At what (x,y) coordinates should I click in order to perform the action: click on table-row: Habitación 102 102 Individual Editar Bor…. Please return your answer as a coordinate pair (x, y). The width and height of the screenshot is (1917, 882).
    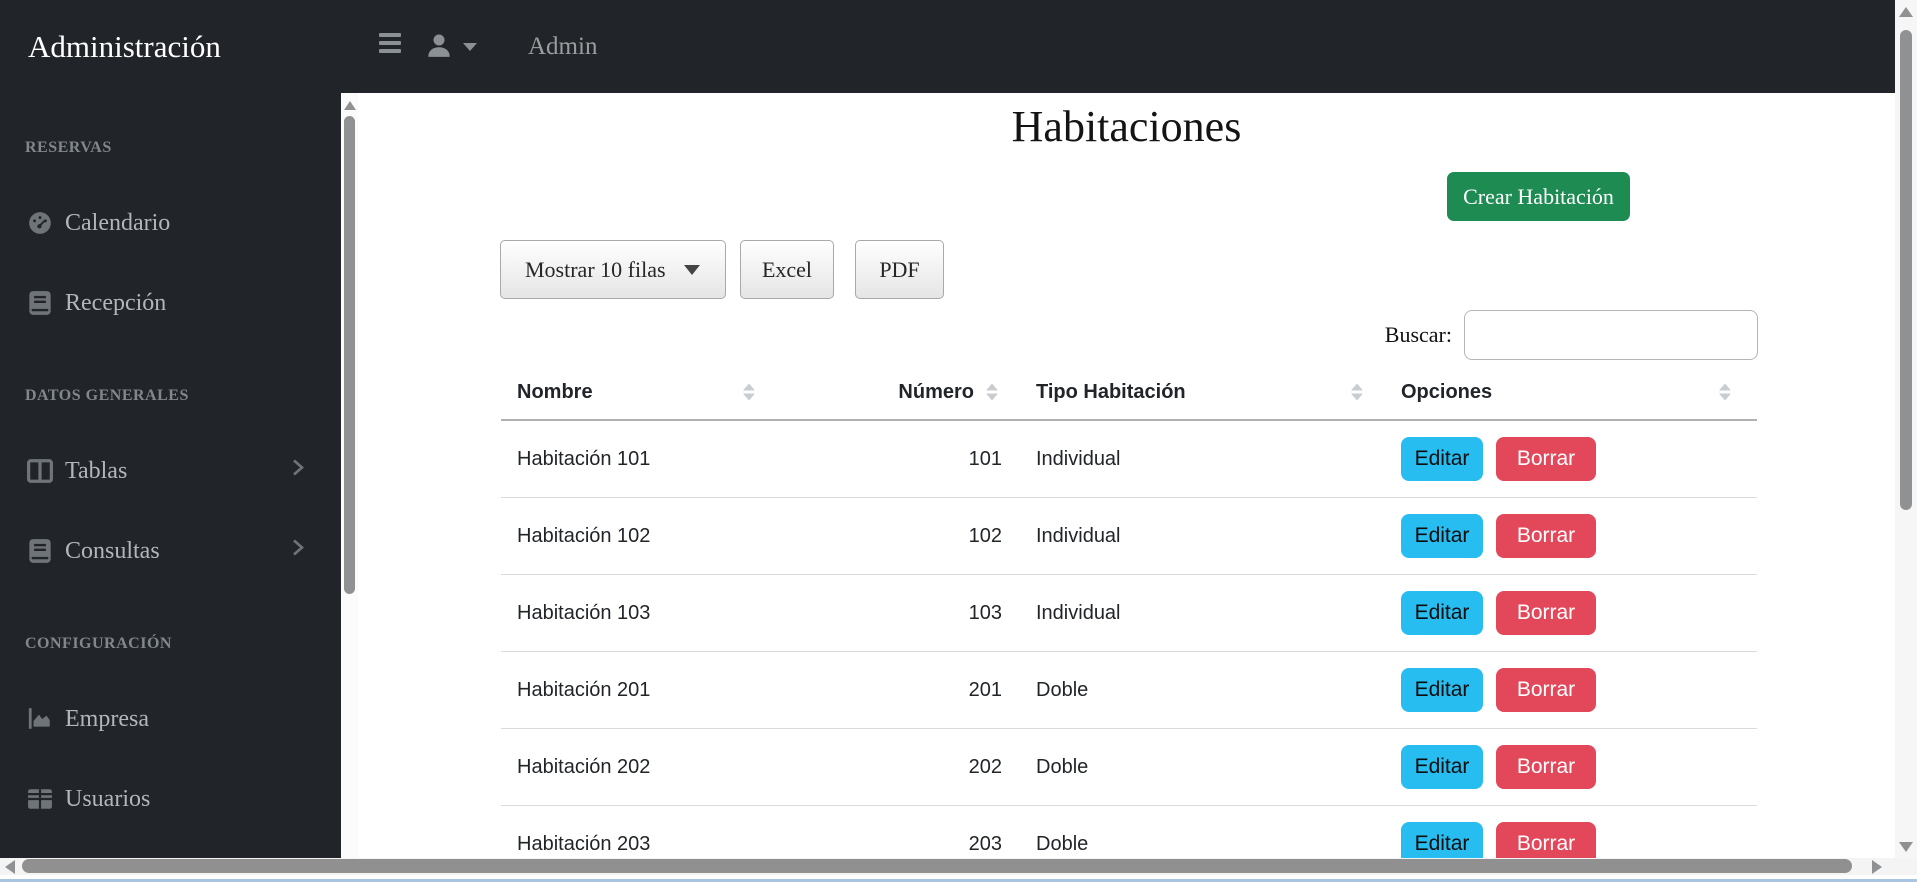
    Looking at the image, I should click on (1129, 536).